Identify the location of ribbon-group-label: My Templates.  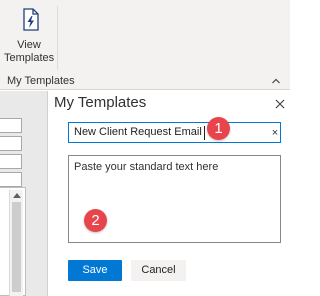
(41, 81).